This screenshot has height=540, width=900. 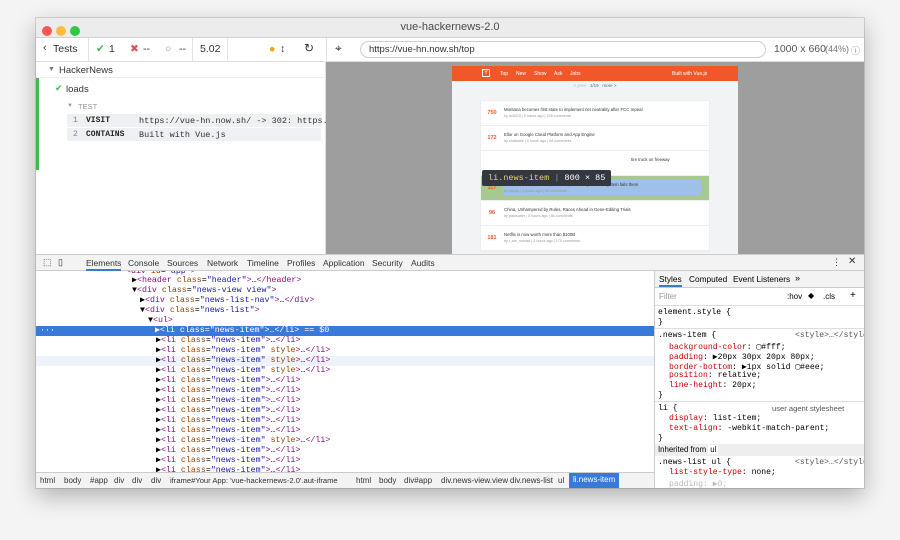 What do you see at coordinates (712, 385) in the screenshot?
I see `css-property: line-height: 20px;` at bounding box center [712, 385].